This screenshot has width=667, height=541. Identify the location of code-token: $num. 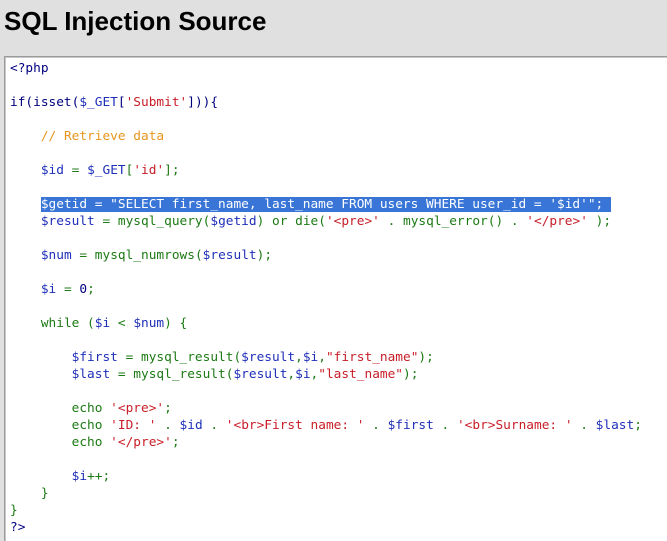
(56, 255).